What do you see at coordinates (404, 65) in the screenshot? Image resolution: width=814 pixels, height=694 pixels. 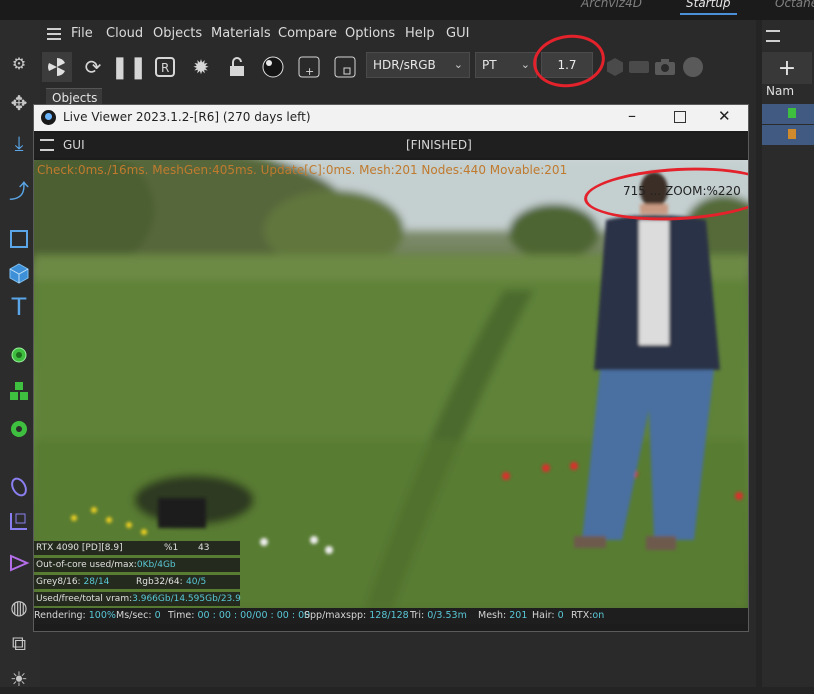 I see `color-space-value: HDR/sRGB` at bounding box center [404, 65].